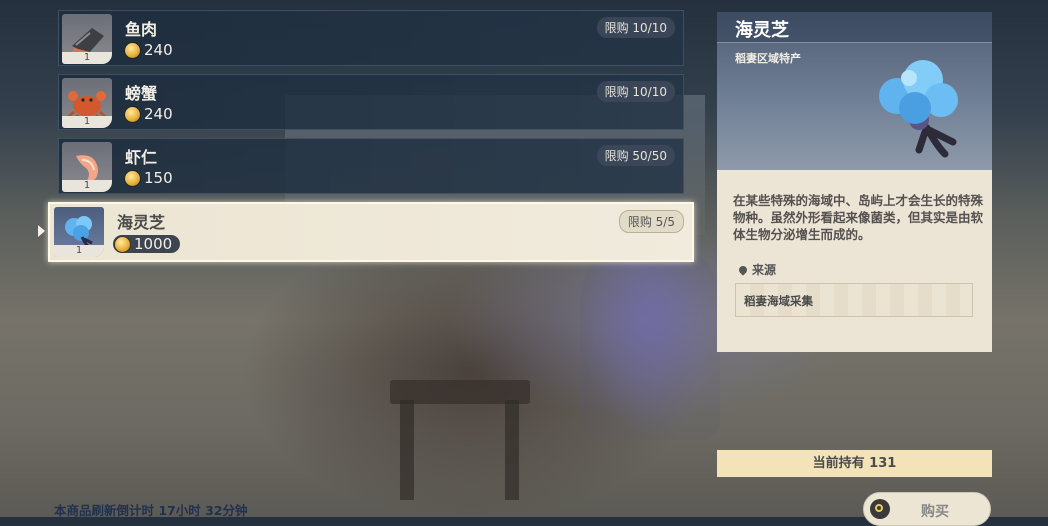 The image size is (1048, 526). What do you see at coordinates (764, 270) in the screenshot?
I see `source-label: 来源` at bounding box center [764, 270].